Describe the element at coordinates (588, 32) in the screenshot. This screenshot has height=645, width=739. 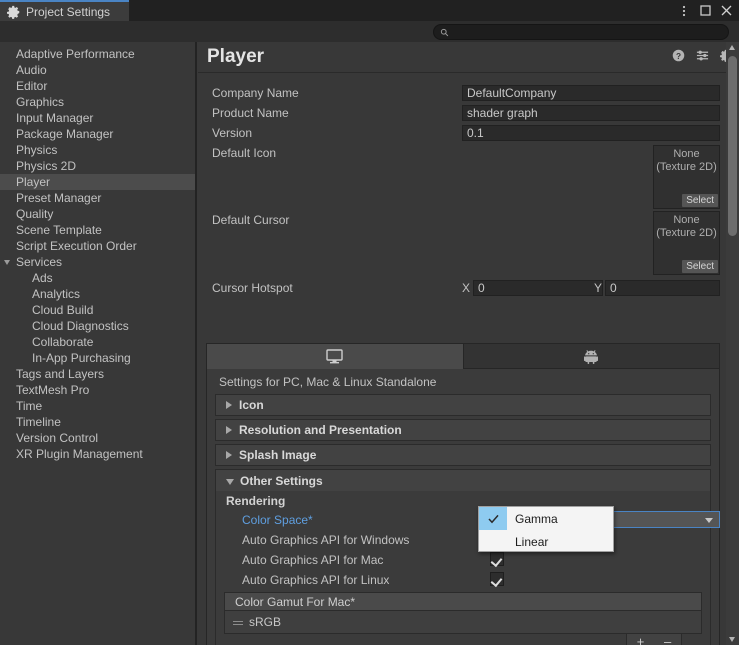
I see `search-input` at that location.